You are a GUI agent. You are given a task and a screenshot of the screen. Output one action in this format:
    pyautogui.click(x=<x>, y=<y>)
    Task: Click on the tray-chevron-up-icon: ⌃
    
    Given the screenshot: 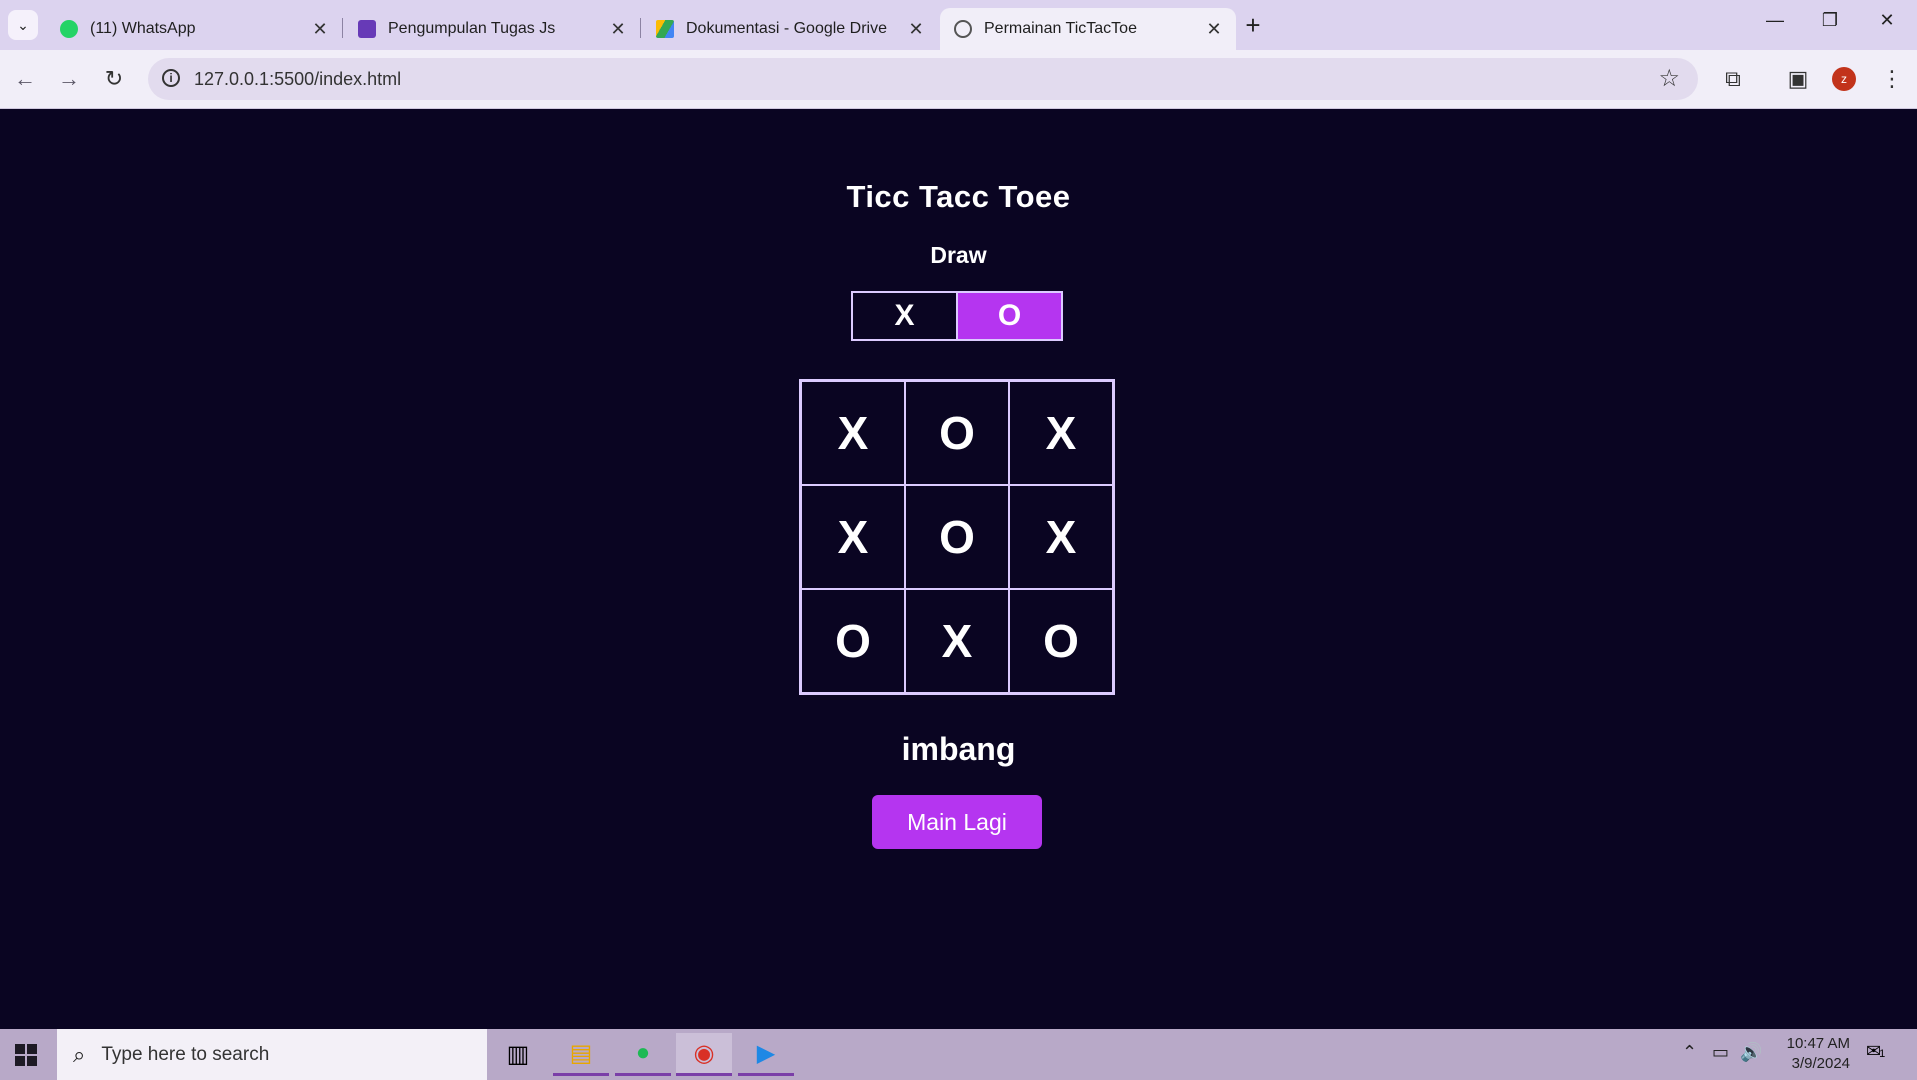 What is the action you would take?
    pyautogui.click(x=1689, y=1052)
    